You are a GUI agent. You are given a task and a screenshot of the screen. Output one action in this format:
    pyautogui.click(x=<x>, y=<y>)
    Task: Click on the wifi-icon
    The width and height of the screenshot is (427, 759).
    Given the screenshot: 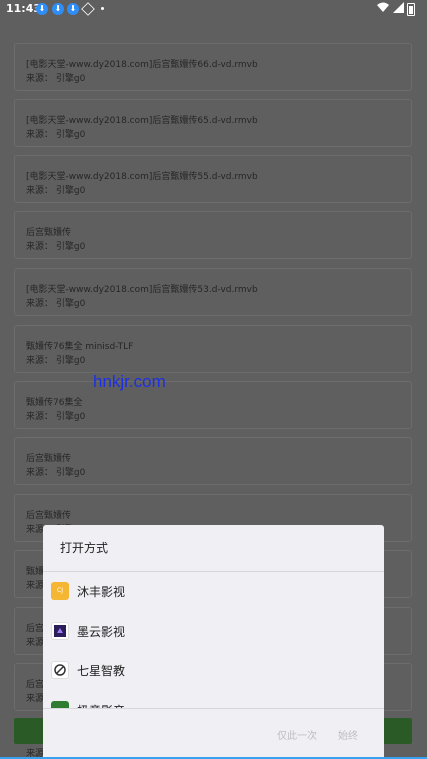 What is the action you would take?
    pyautogui.click(x=383, y=9)
    